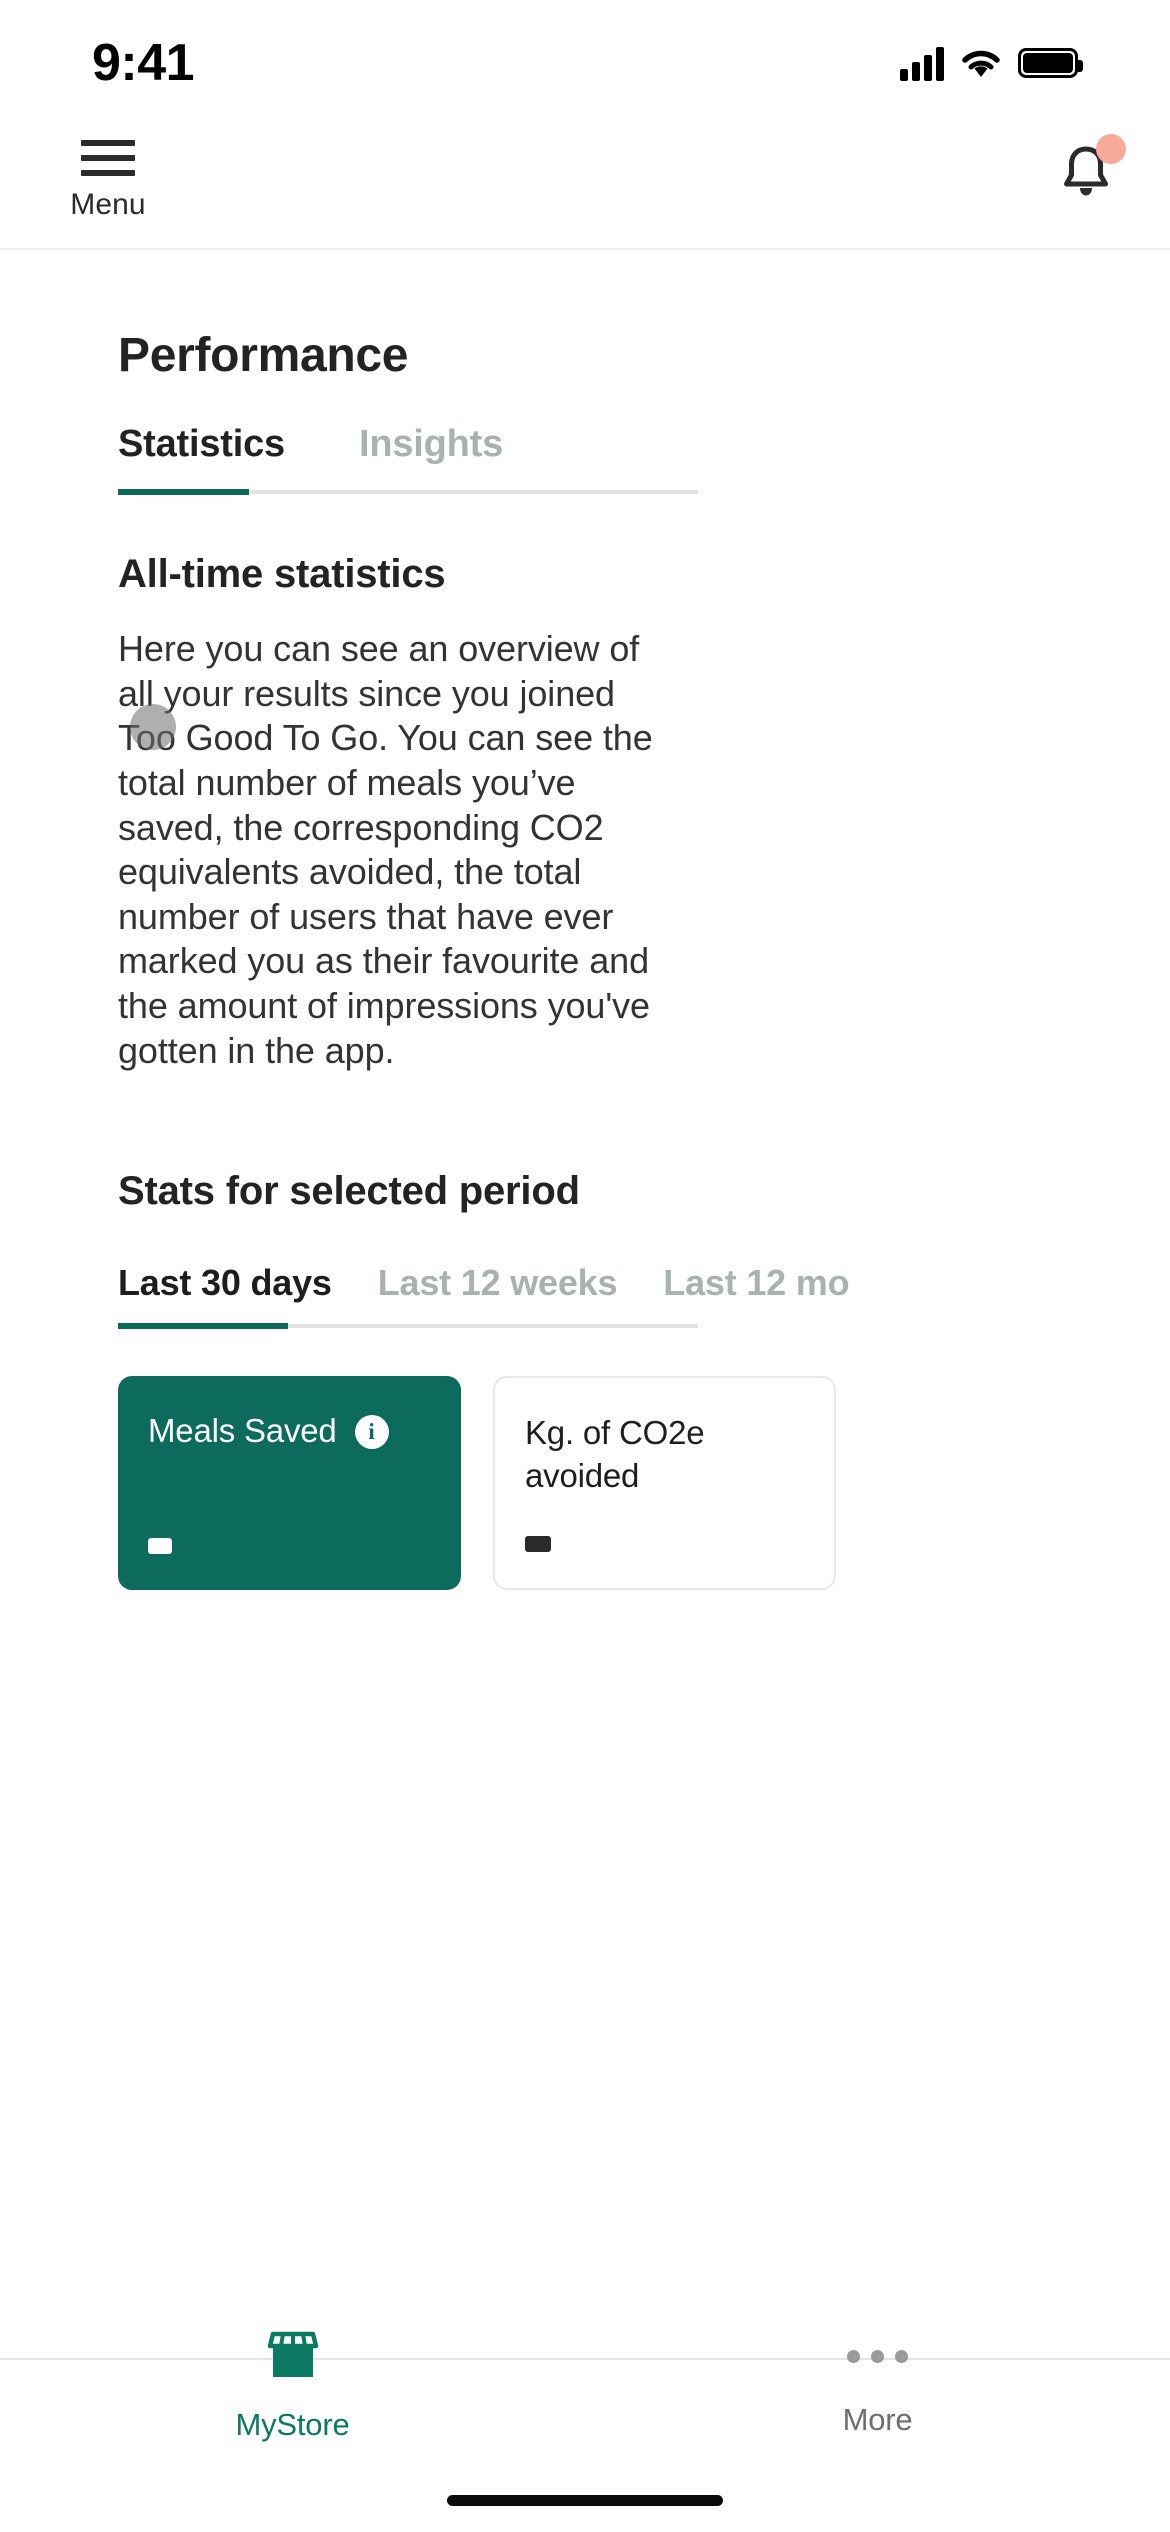 The width and height of the screenshot is (1170, 2532). What do you see at coordinates (293, 2358) in the screenshot?
I see `storefront-icon` at bounding box center [293, 2358].